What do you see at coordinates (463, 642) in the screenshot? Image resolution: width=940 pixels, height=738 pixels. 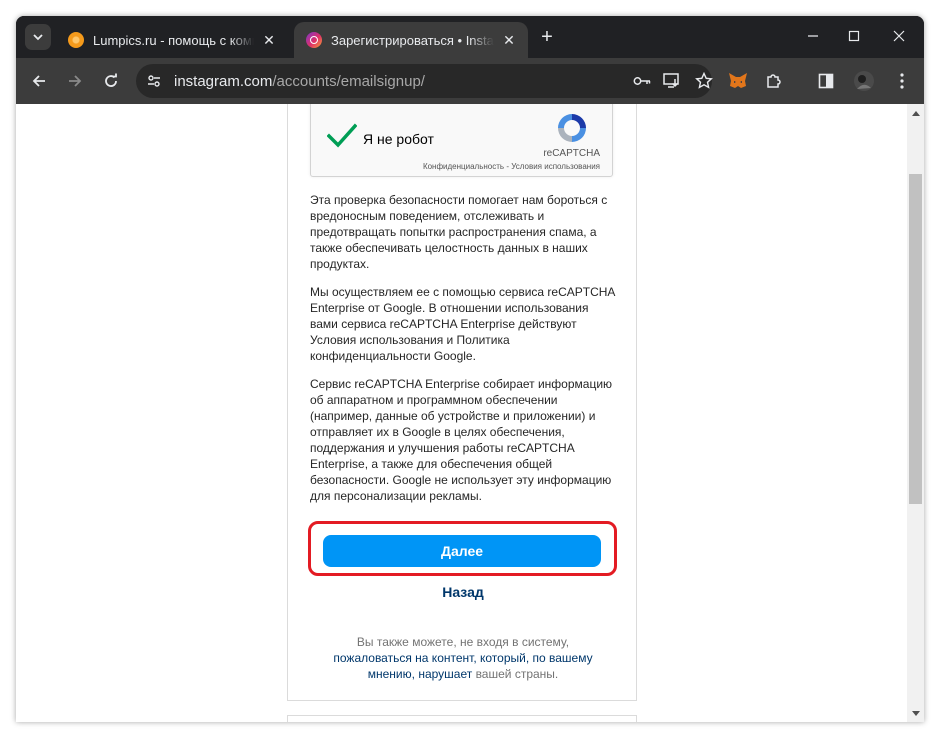 I see `report-prefix: Вы также можете, не входя в систему,` at bounding box center [463, 642].